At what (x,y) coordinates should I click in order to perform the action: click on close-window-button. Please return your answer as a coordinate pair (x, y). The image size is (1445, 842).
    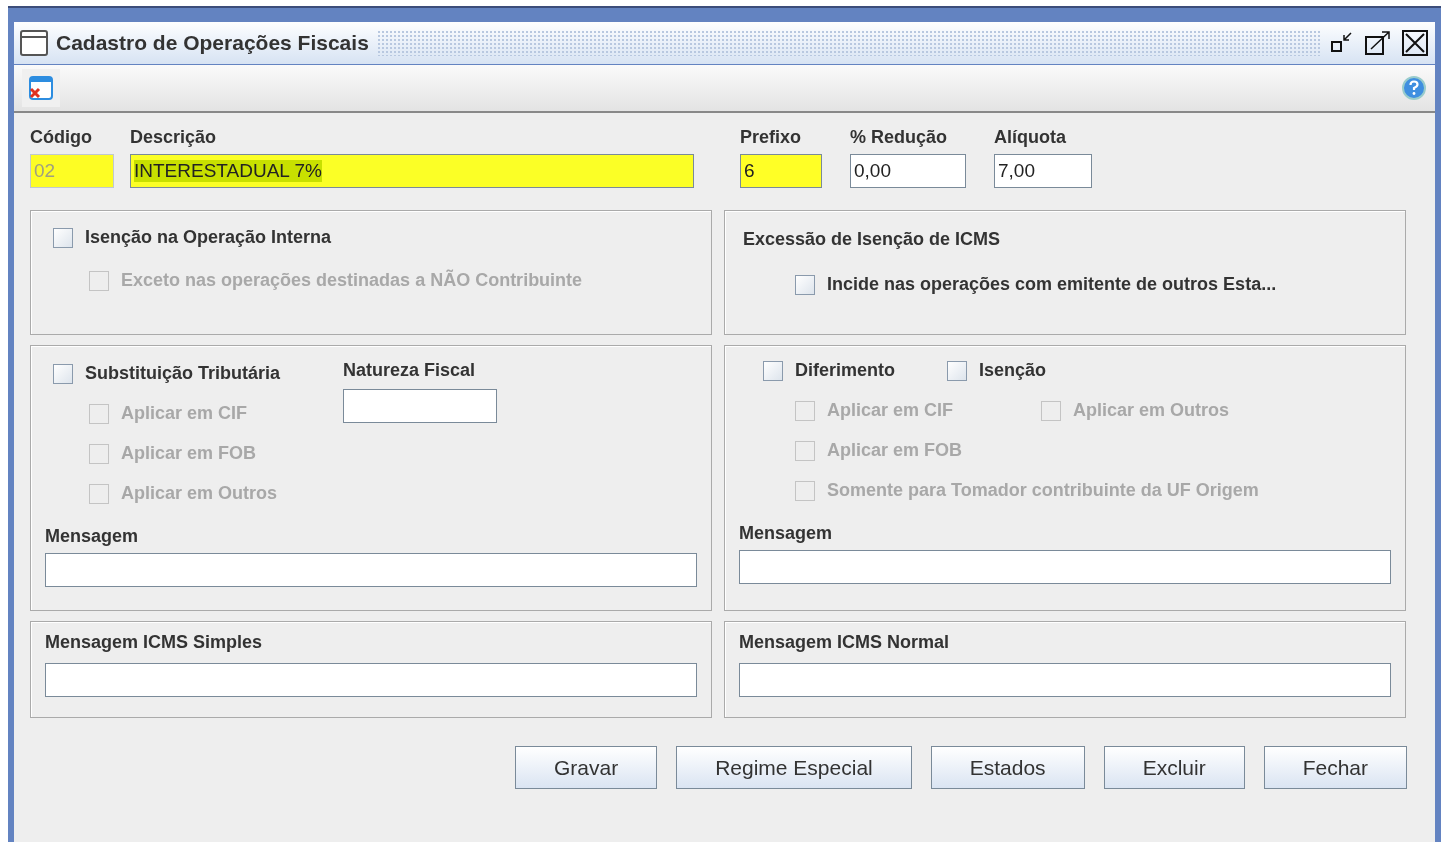
    Looking at the image, I should click on (41, 88).